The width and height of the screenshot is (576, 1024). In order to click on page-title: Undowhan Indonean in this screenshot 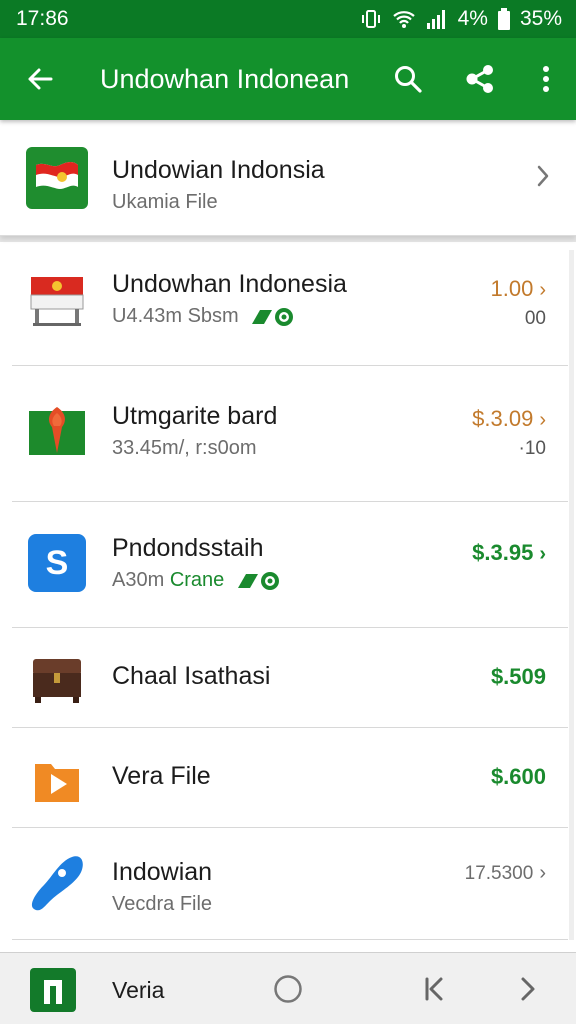, I will do `click(225, 78)`.